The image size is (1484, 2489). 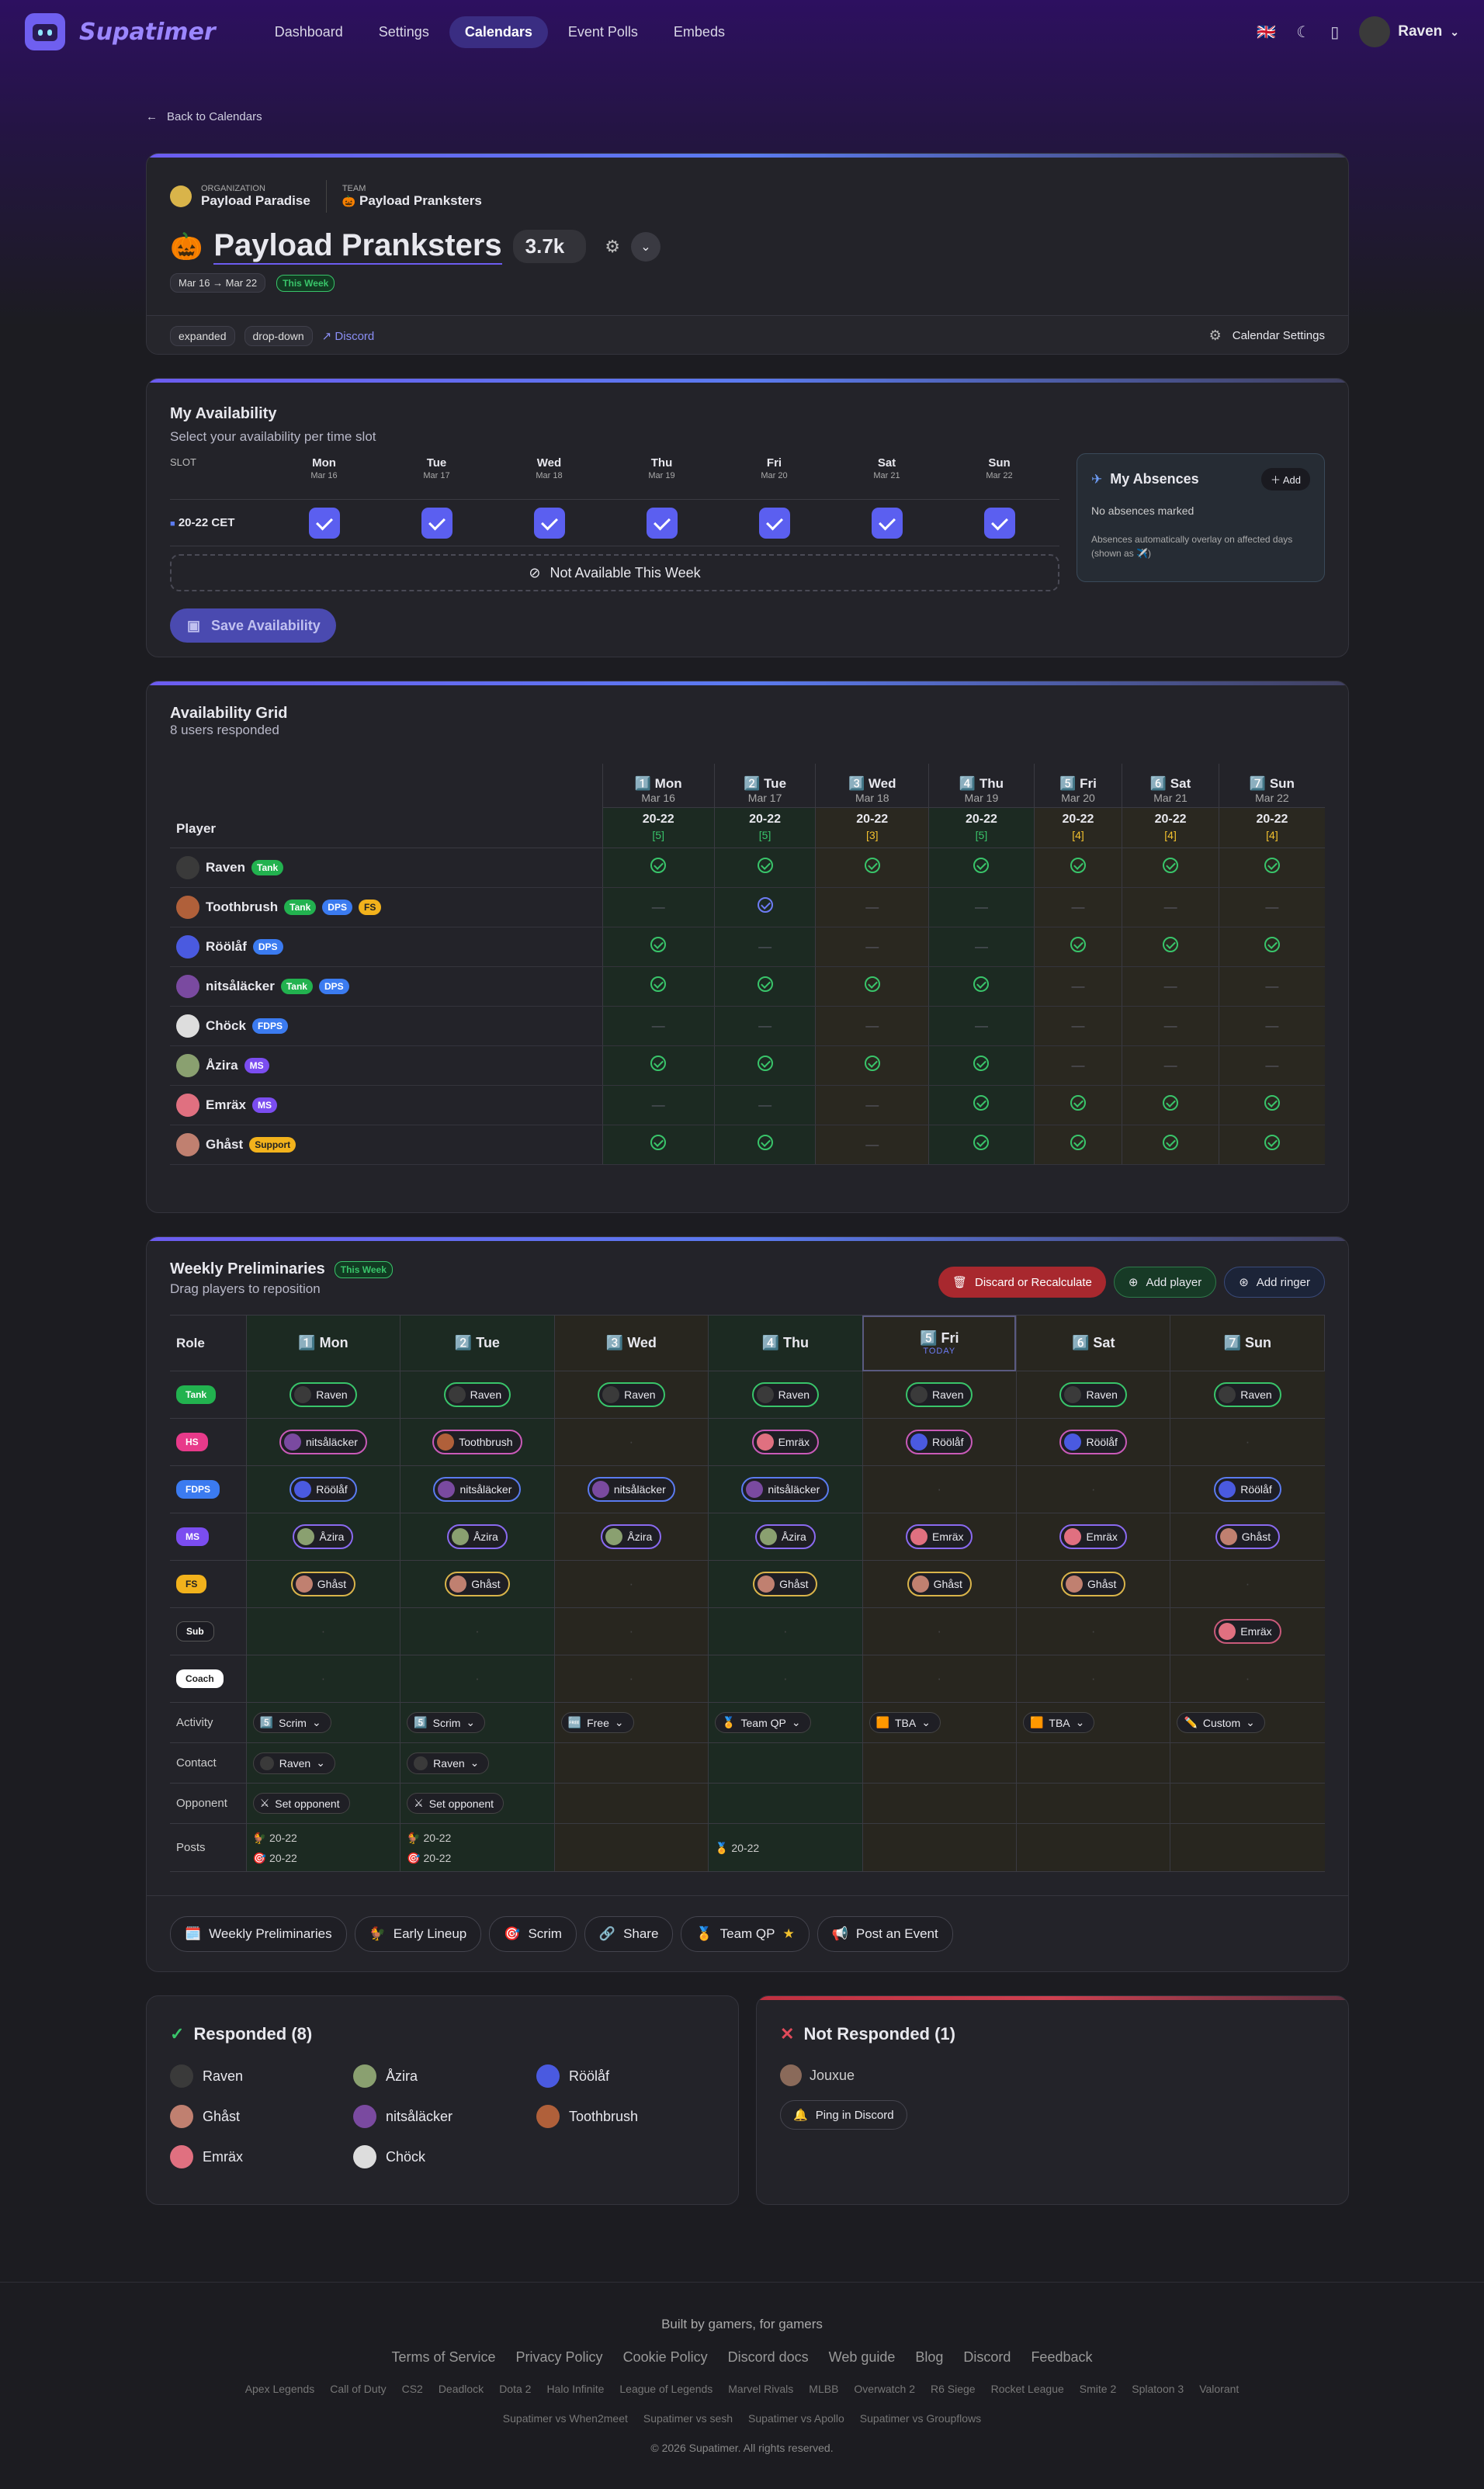 I want to click on lineup-slot: Röölåf, so click(x=1248, y=1489).